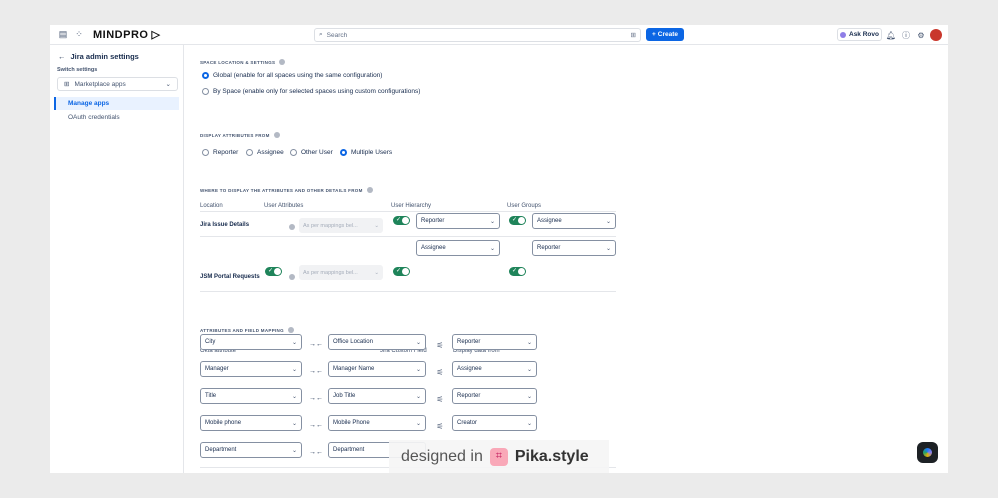 Image resolution: width=998 pixels, height=498 pixels. What do you see at coordinates (251, 396) in the screenshot?
I see `okta-attribute-select: Title ⌄` at bounding box center [251, 396].